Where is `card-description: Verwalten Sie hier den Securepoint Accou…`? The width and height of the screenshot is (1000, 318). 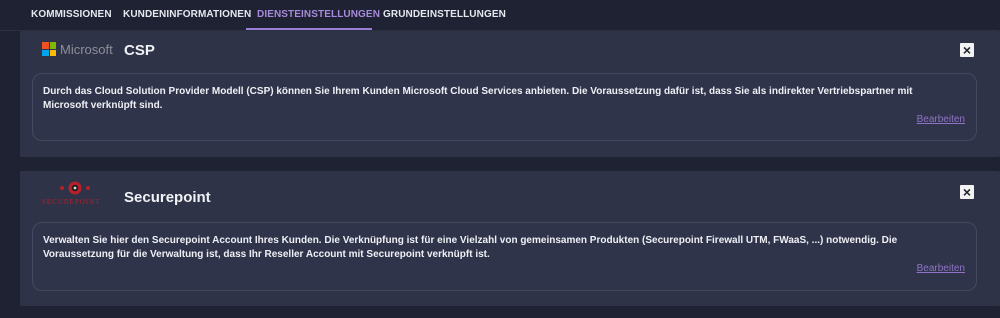
card-description: Verwalten Sie hier den Securepoint Accou… is located at coordinates (470, 247).